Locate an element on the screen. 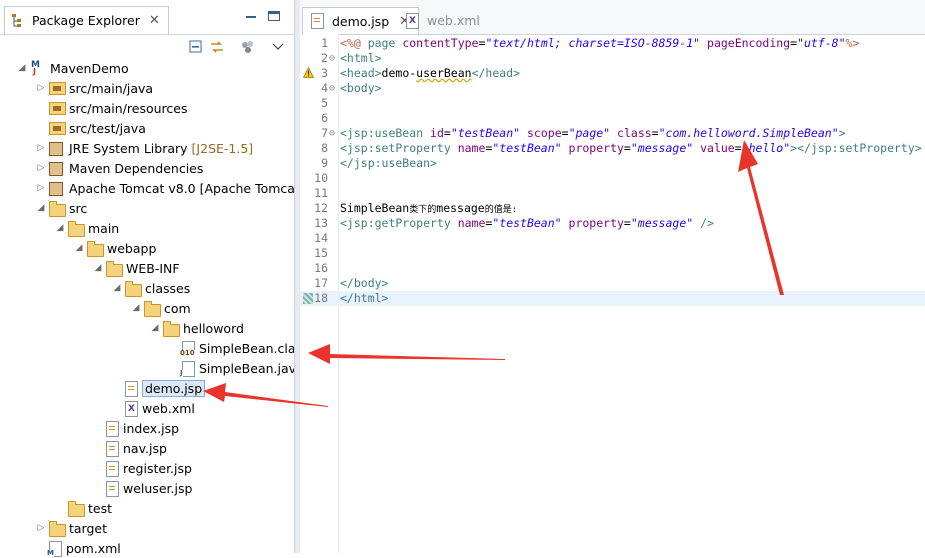  tree-item-label: main is located at coordinates (104, 228).